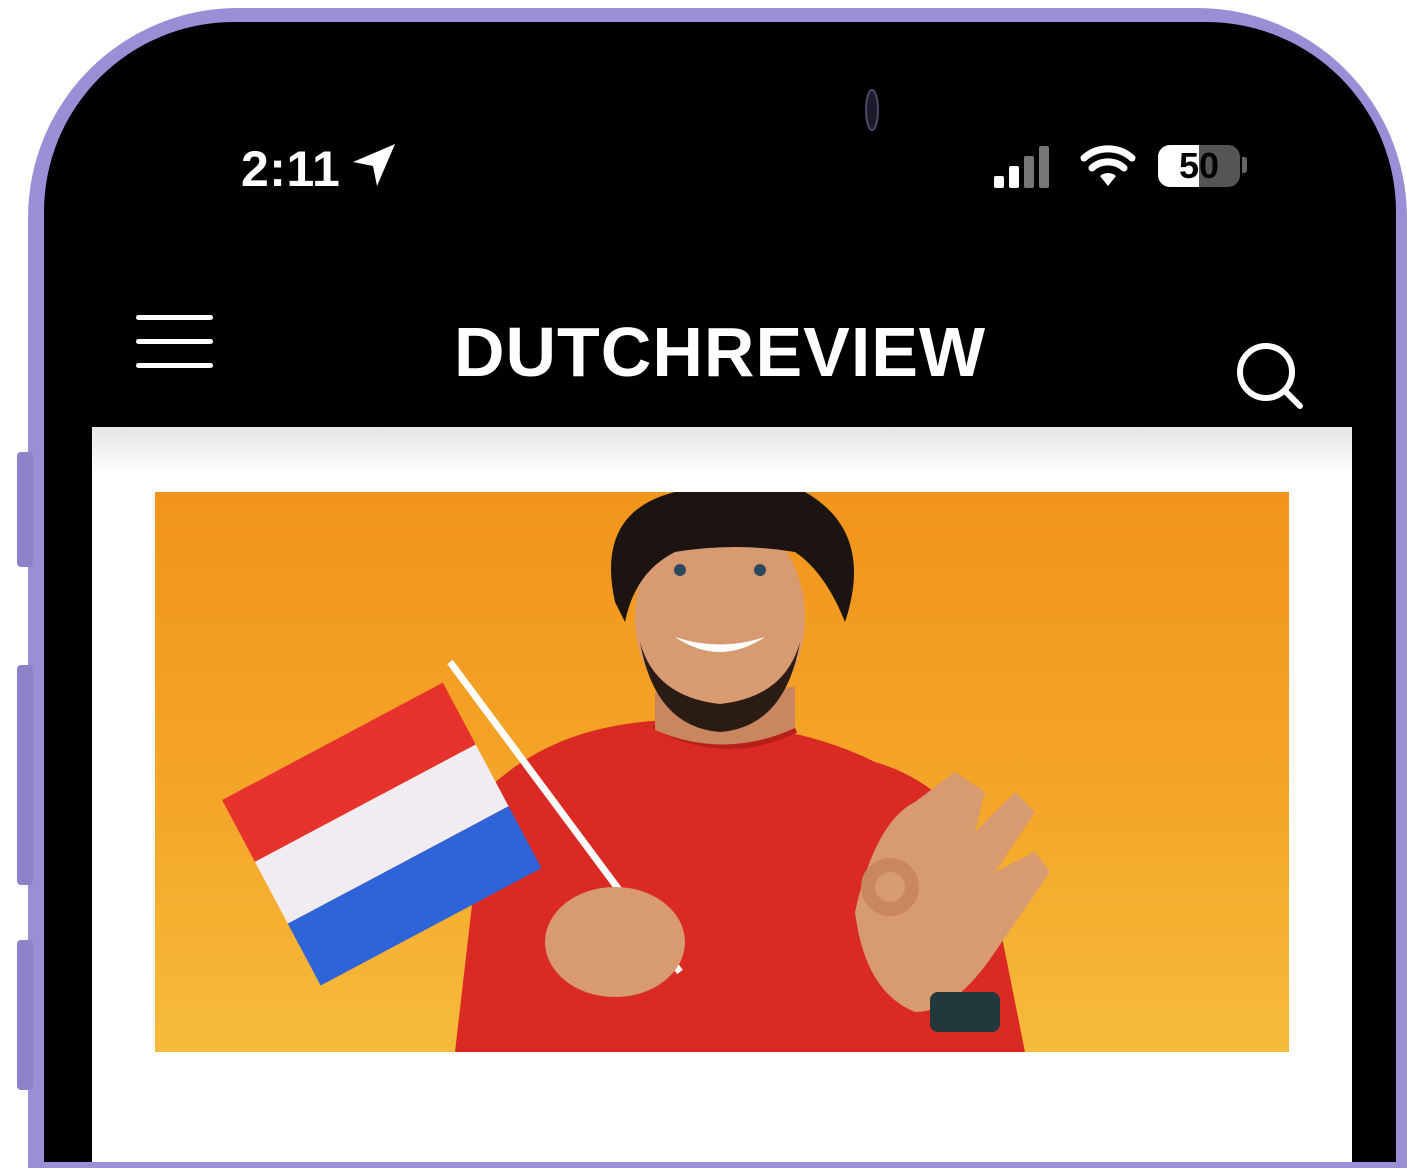 The width and height of the screenshot is (1407, 1168). Describe the element at coordinates (872, 110) in the screenshot. I see `front-camera-icon` at that location.